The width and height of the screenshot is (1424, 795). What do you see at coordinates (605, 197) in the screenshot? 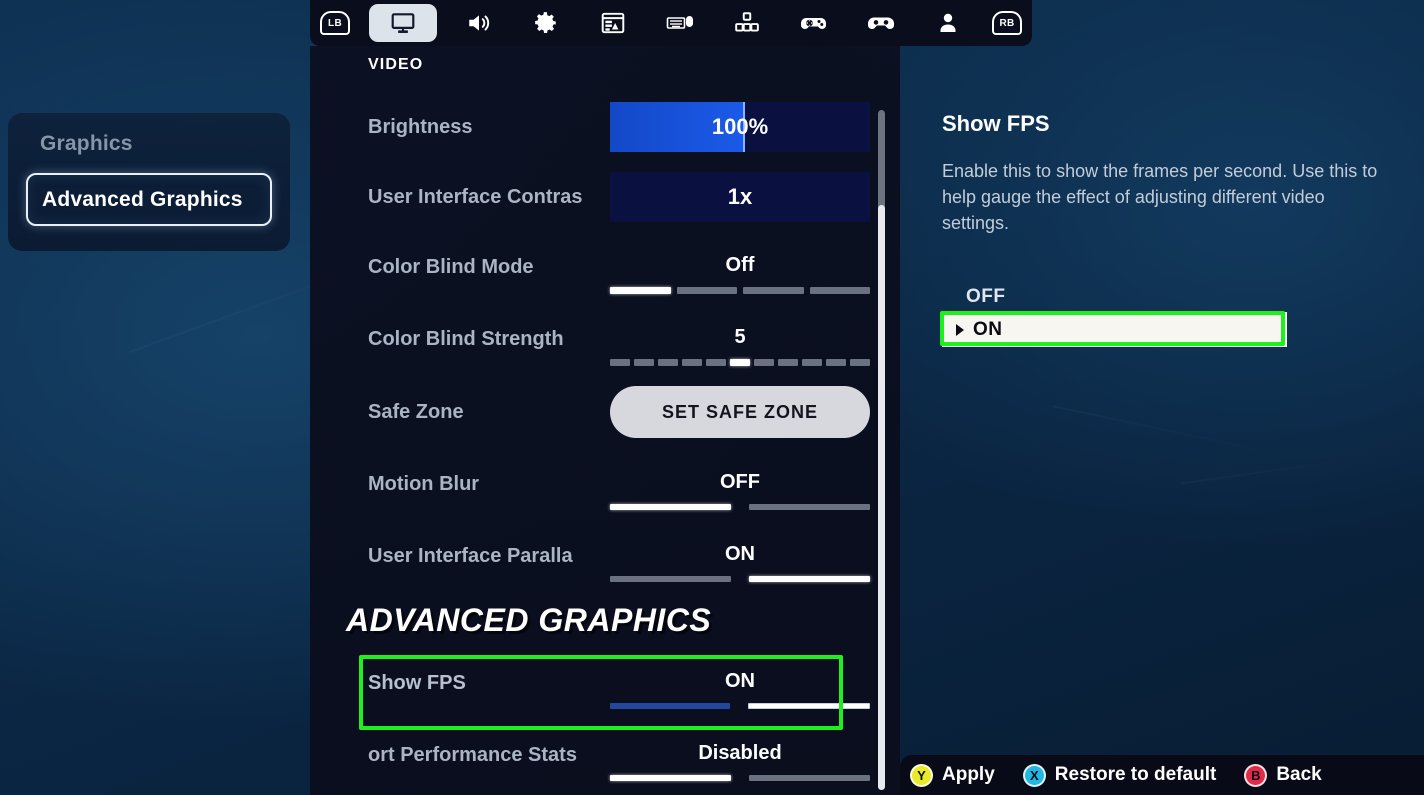
I see `setting-row-ui-contrast: User Interface Contras 1x` at bounding box center [605, 197].